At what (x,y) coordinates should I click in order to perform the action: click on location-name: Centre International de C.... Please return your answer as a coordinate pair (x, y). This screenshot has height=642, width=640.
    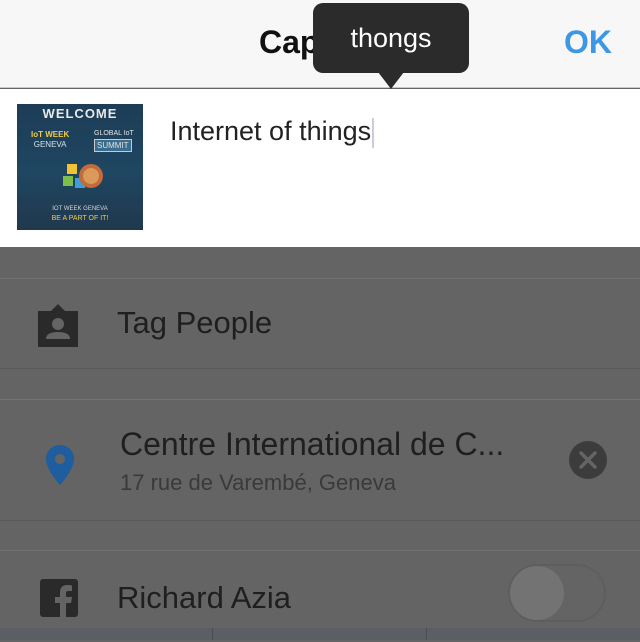
    Looking at the image, I should click on (312, 444).